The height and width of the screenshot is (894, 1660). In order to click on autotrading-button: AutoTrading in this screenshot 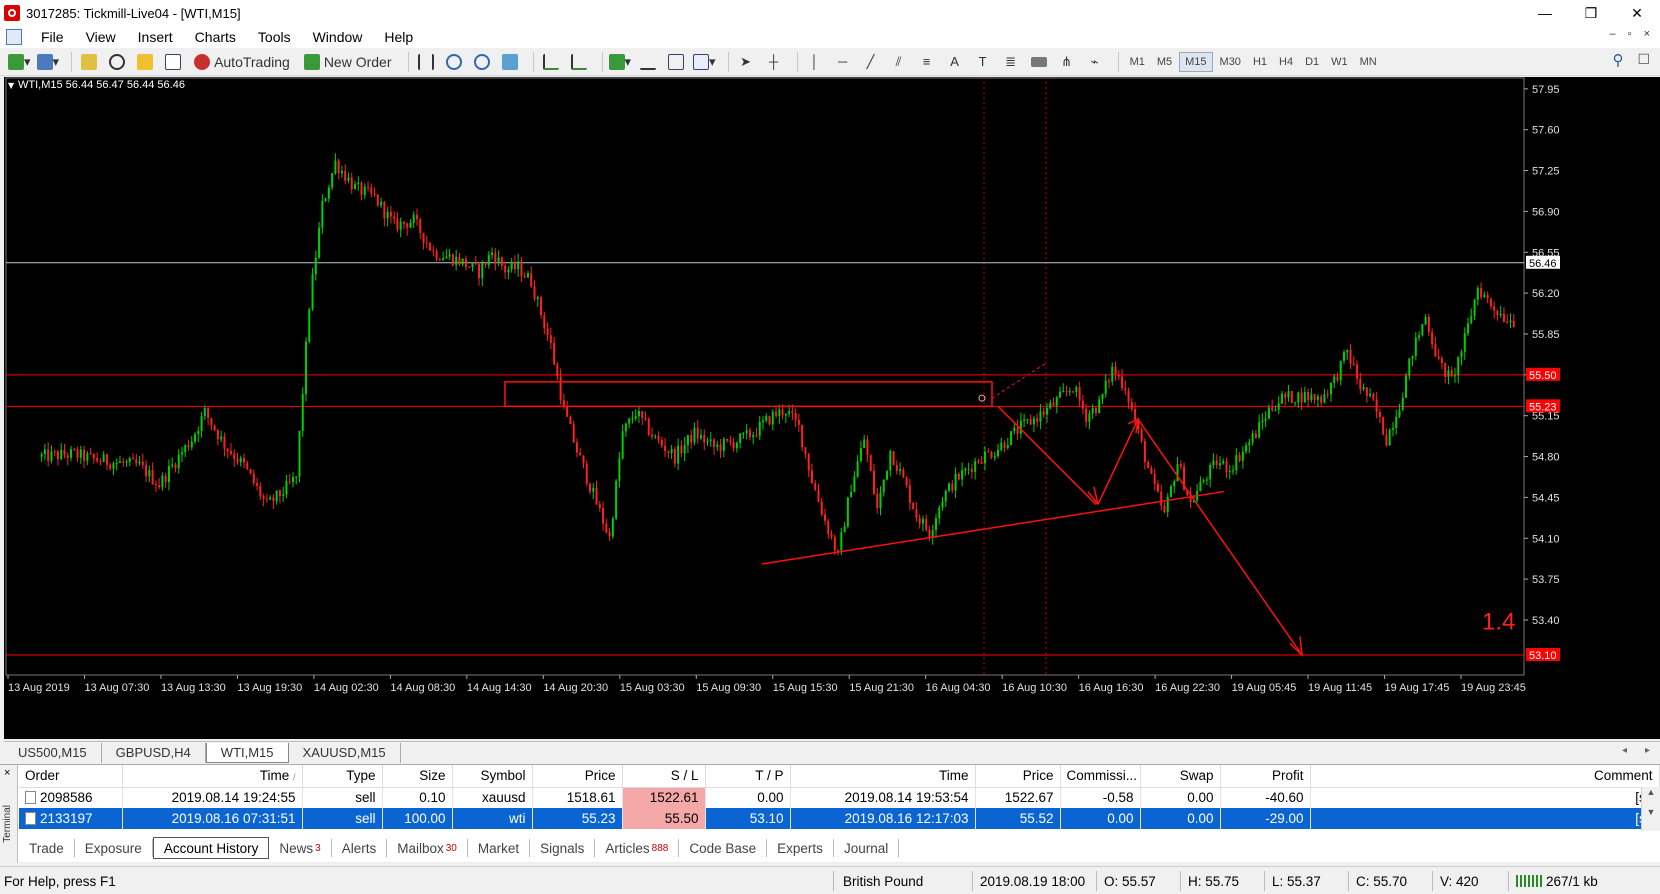, I will do `click(242, 62)`.